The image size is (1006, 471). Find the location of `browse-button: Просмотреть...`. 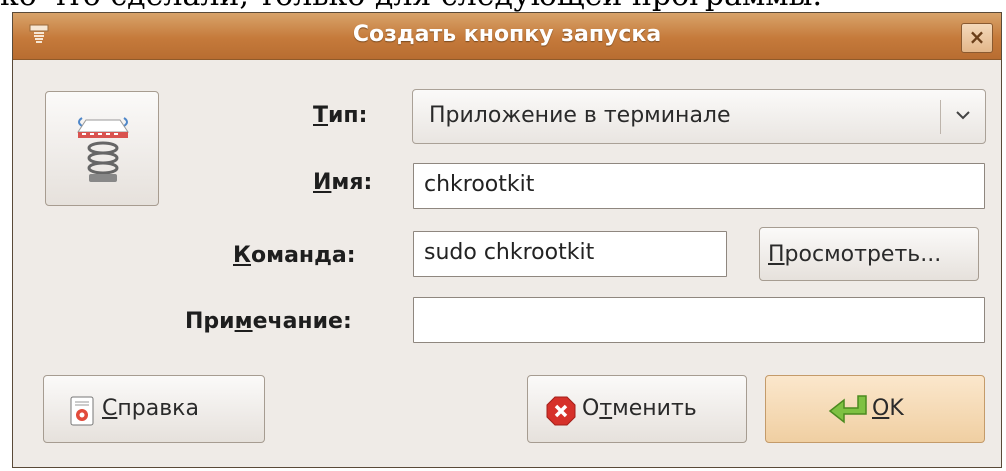

browse-button: Просмотреть... is located at coordinates (869, 254).